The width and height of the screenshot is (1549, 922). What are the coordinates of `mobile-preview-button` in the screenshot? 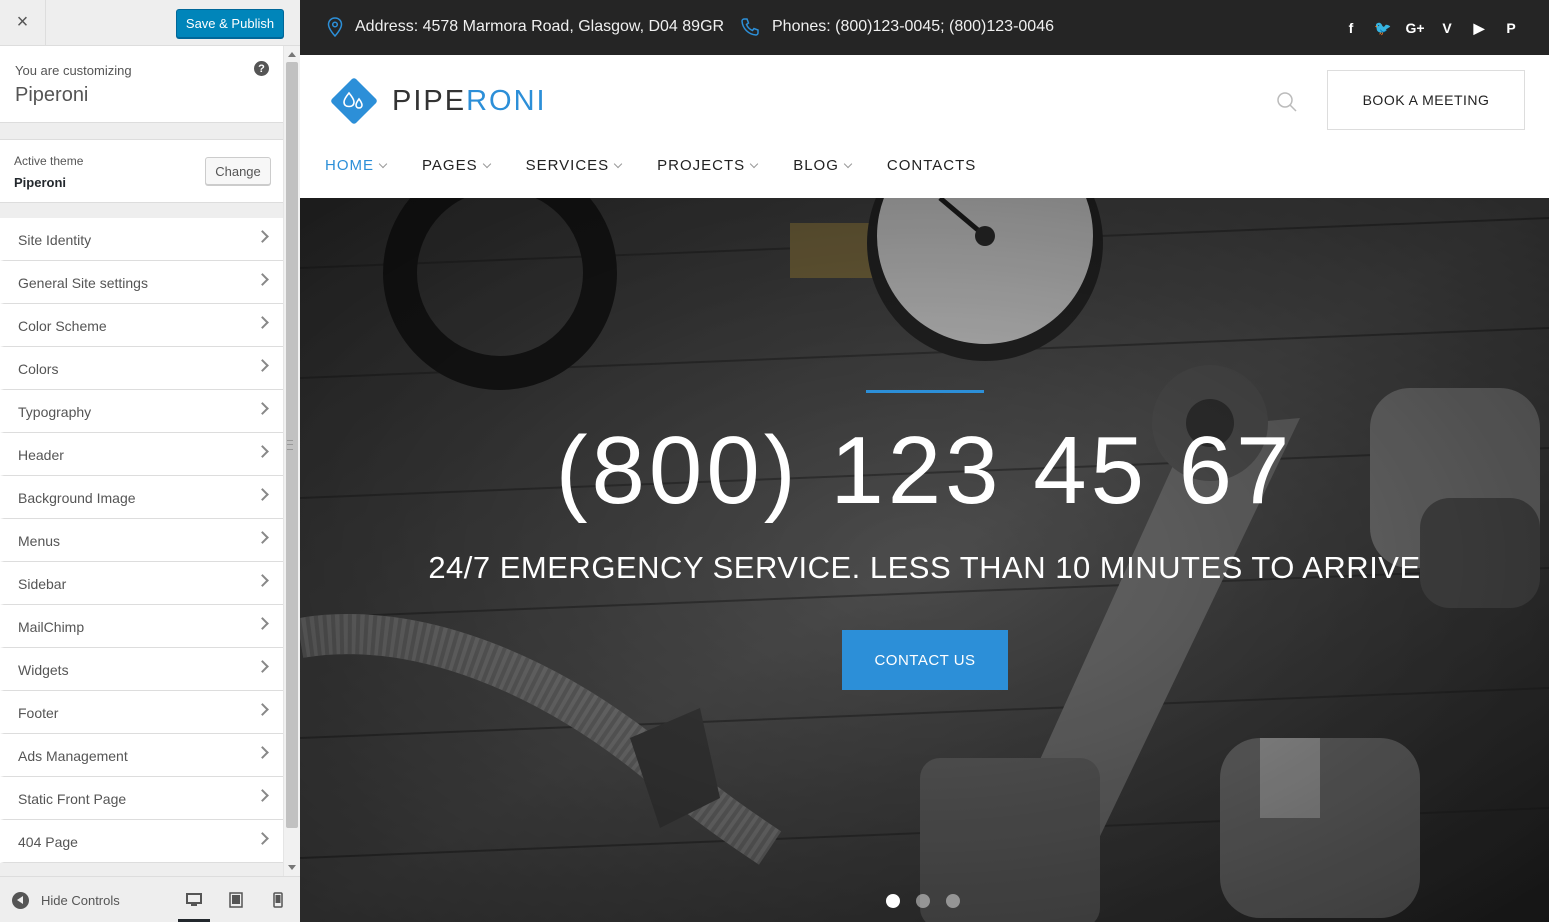 It's located at (278, 904).